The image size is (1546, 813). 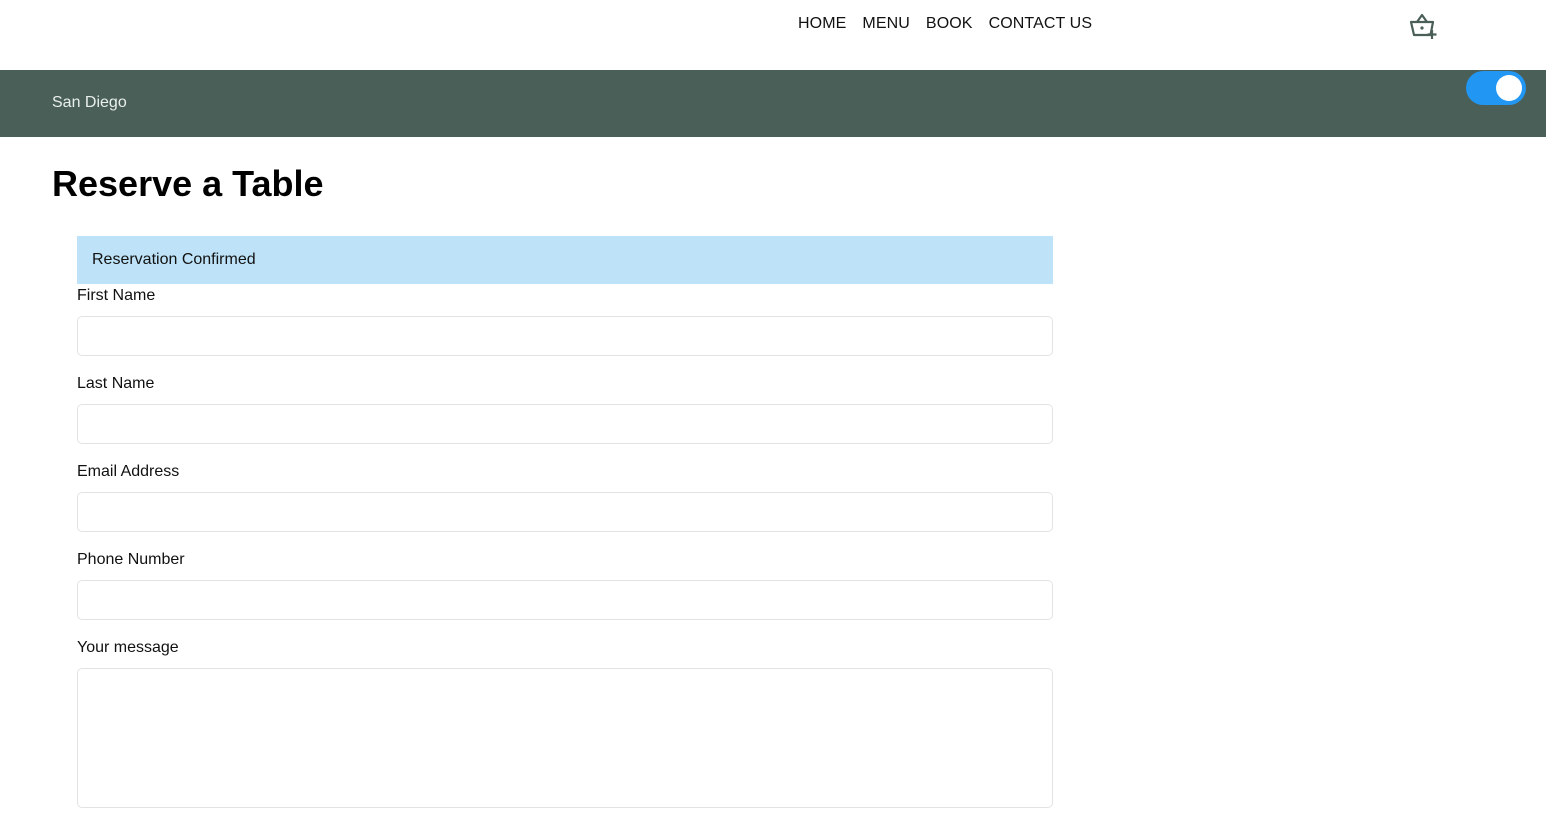 What do you see at coordinates (773, 103) in the screenshot?
I see `location-banner: San Diego` at bounding box center [773, 103].